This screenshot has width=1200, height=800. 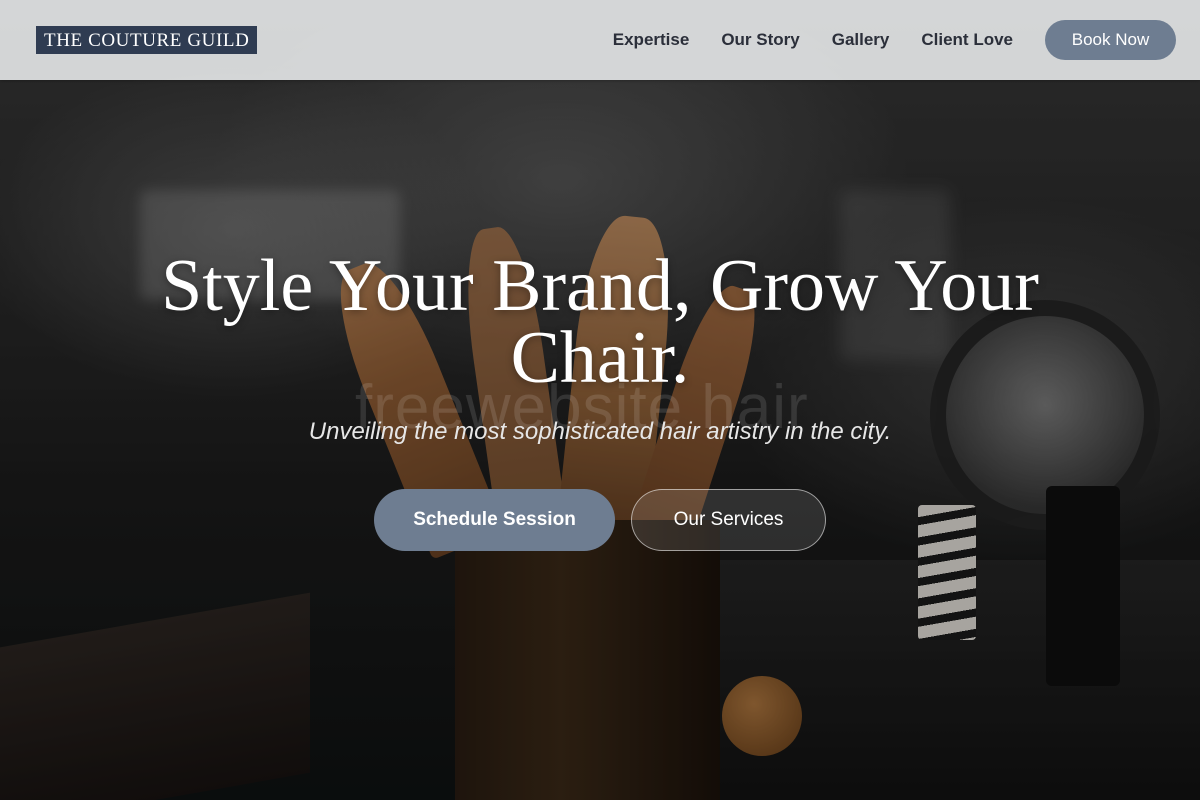 What do you see at coordinates (651, 40) in the screenshot?
I see `nav-link-expertise: Expertise` at bounding box center [651, 40].